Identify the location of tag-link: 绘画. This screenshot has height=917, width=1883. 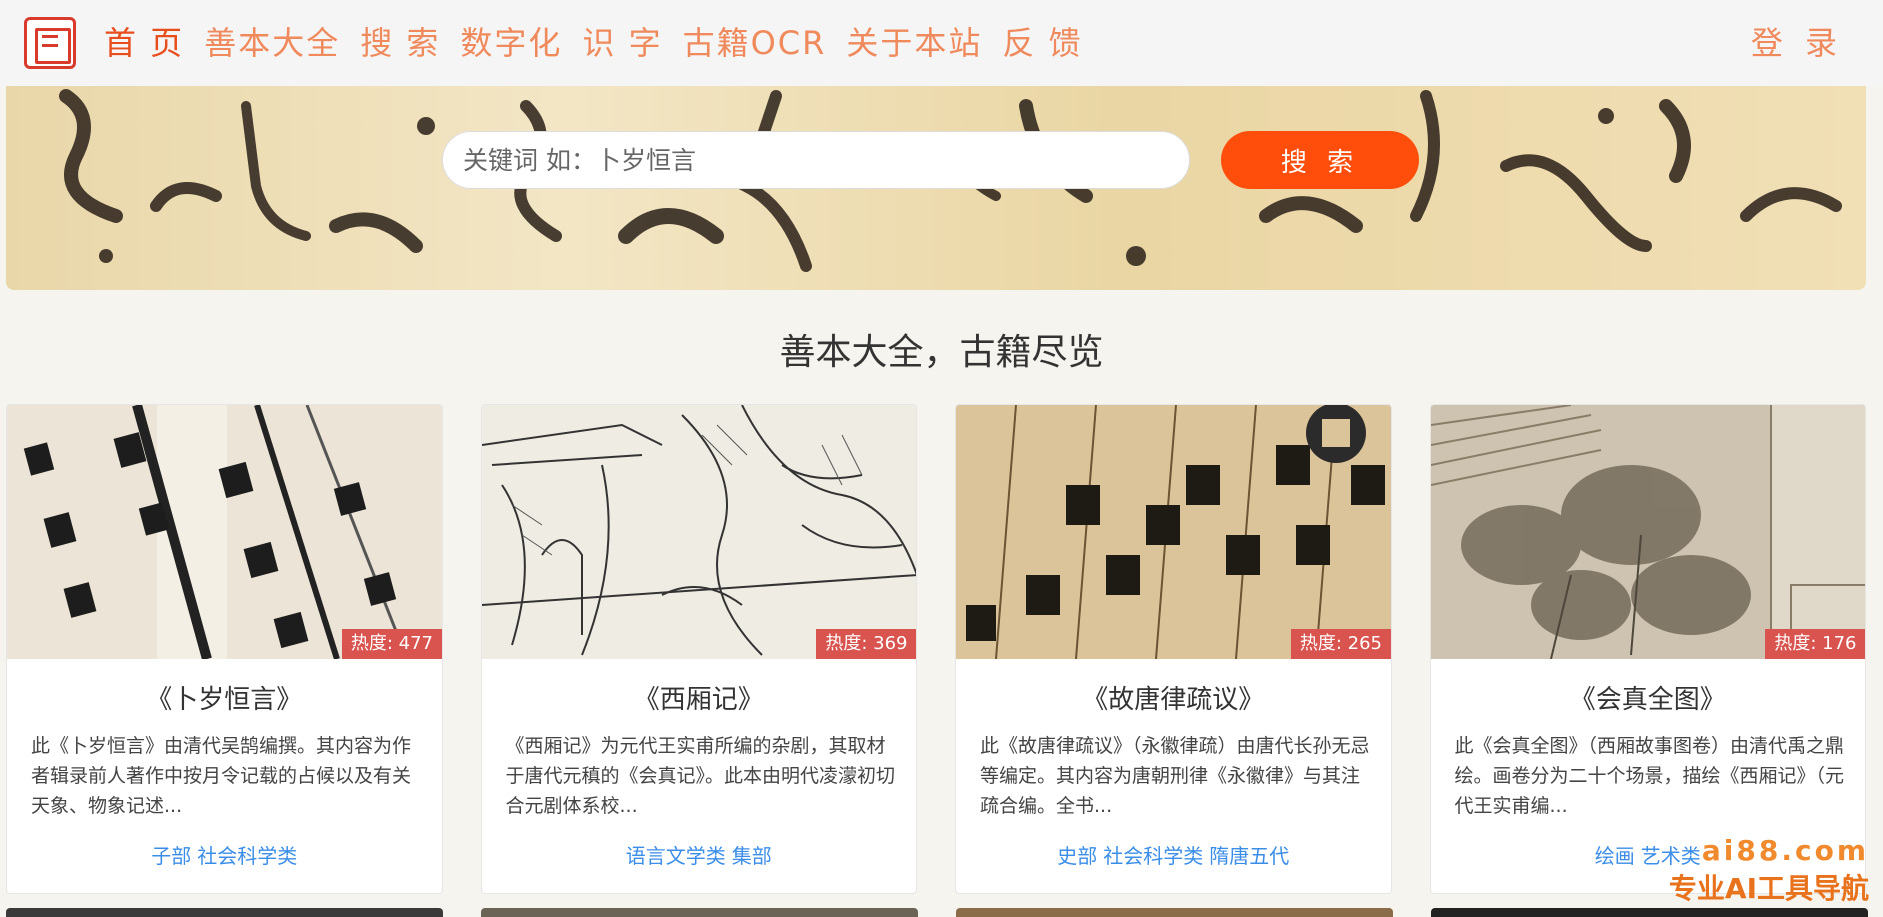
(1615, 856).